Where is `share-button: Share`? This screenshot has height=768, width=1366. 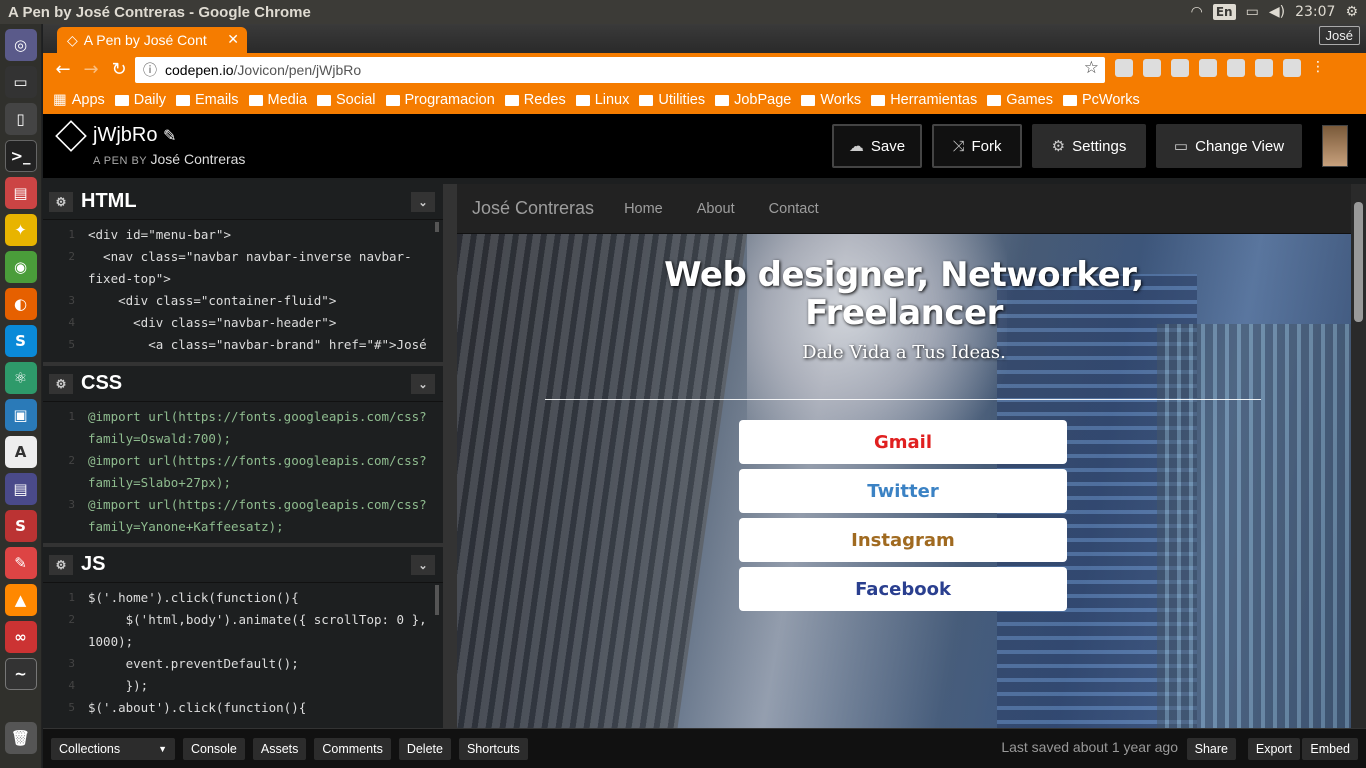
share-button: Share is located at coordinates (1211, 749).